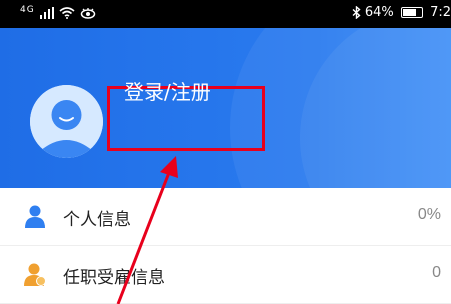  Describe the element at coordinates (46, 12) in the screenshot. I see `signal-icon` at that location.